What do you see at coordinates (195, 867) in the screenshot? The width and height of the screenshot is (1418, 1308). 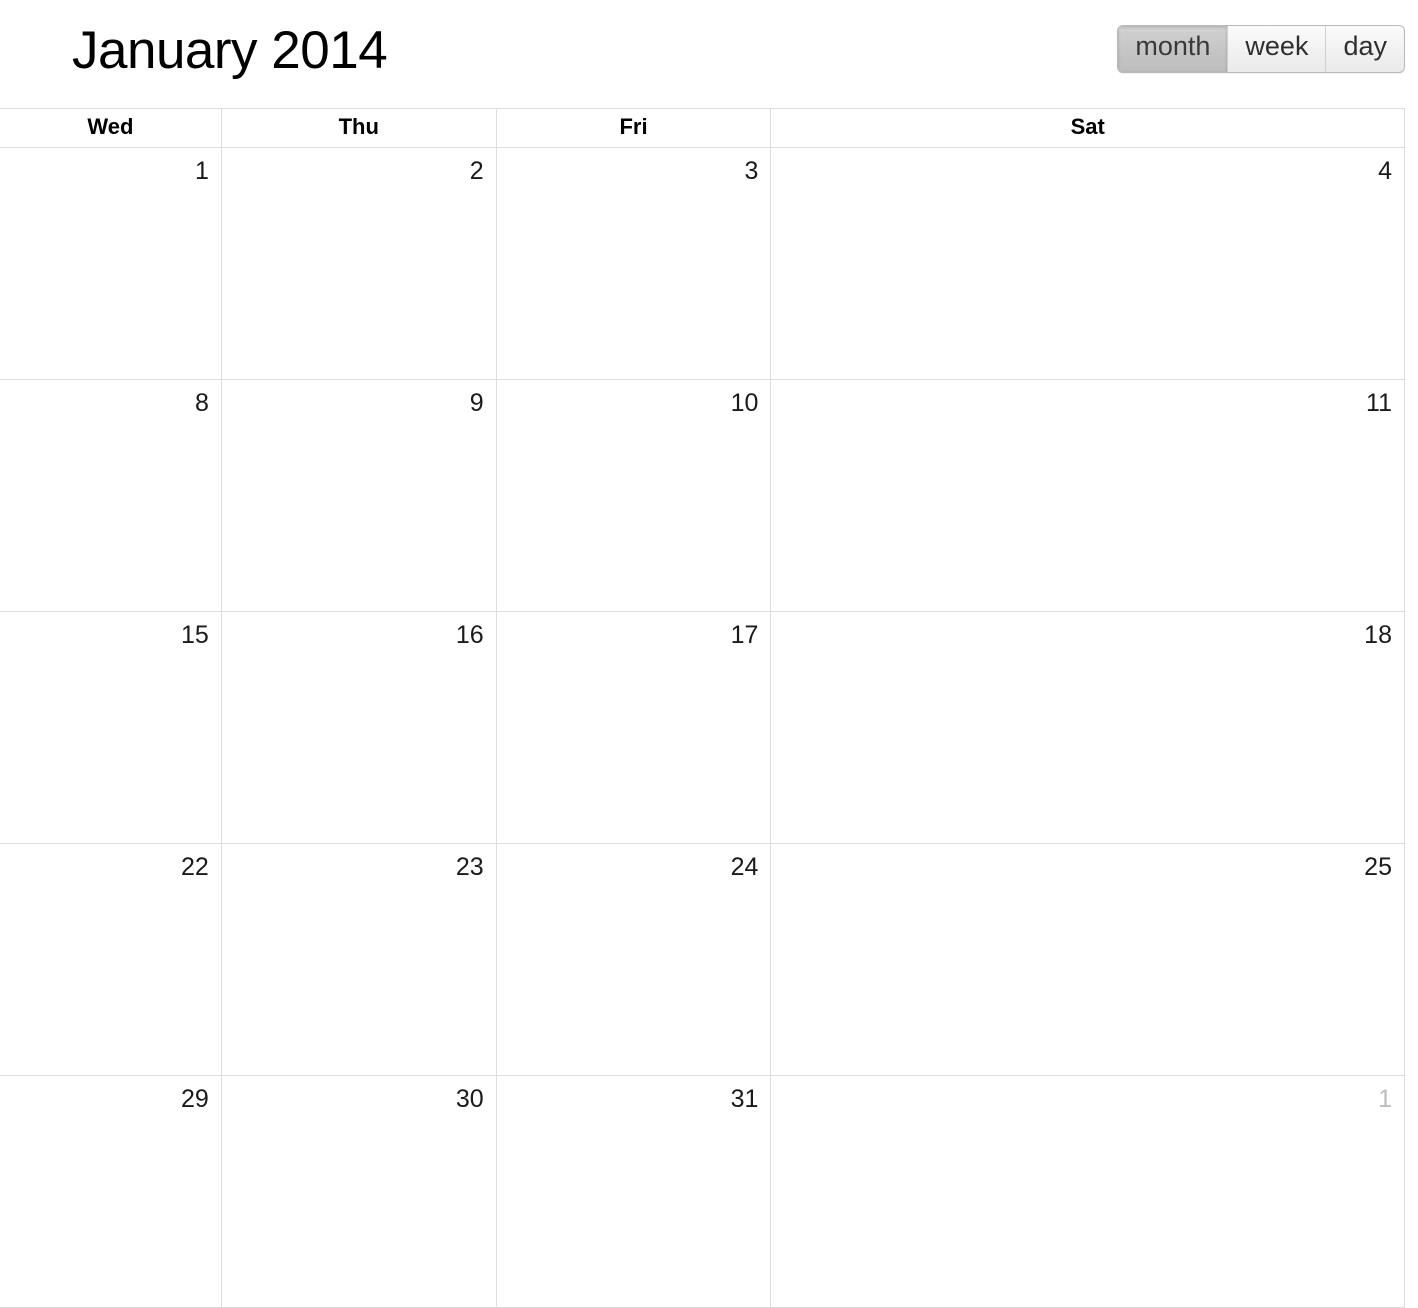 I see `day-number: 22` at bounding box center [195, 867].